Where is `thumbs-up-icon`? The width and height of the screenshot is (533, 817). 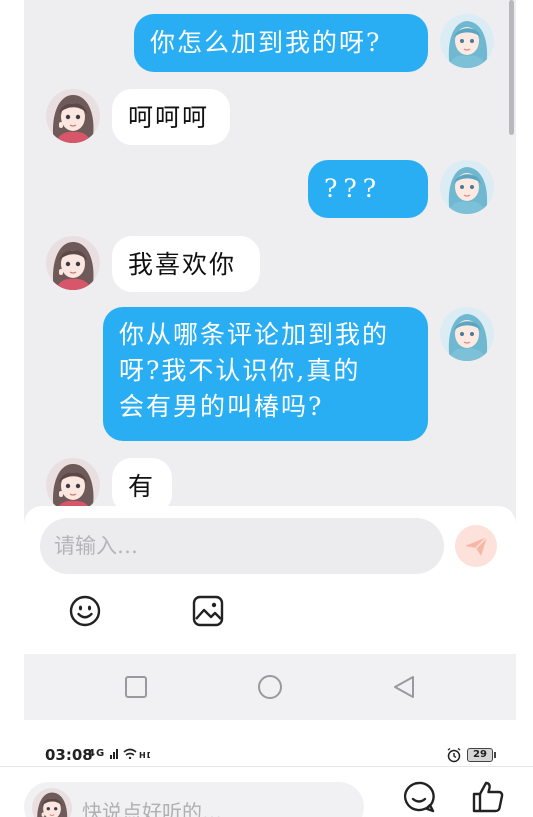 thumbs-up-icon is located at coordinates (488, 797).